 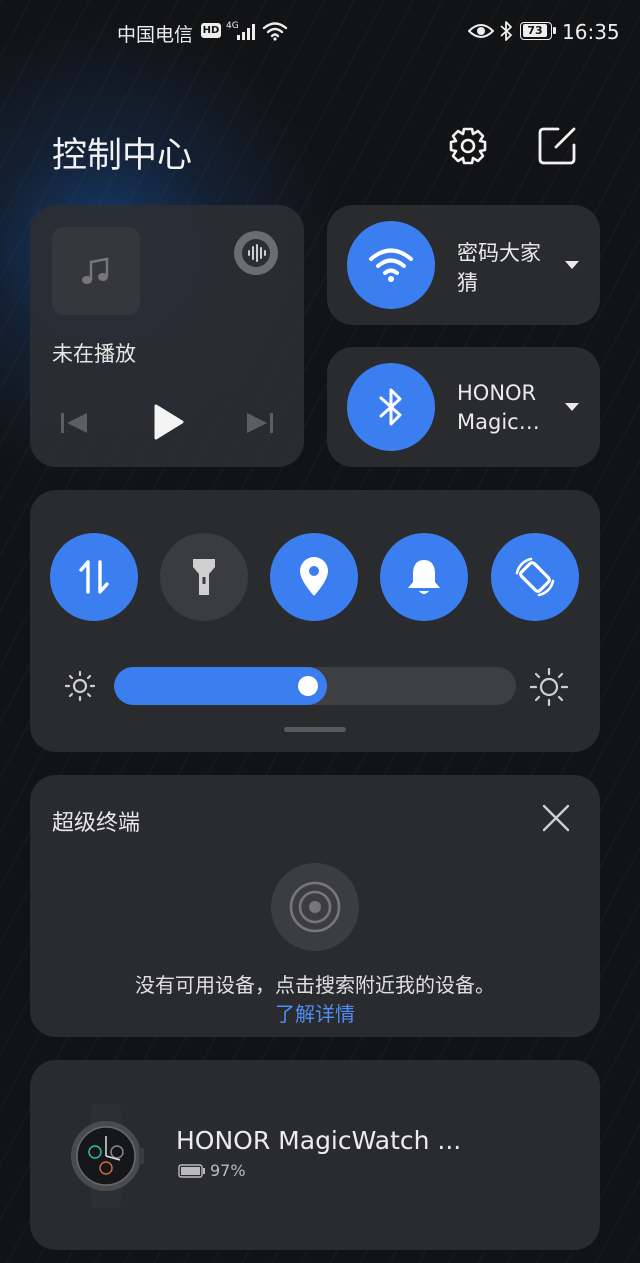 What do you see at coordinates (315, 985) in the screenshot?
I see `no-device-message: 没有可用设备，点击搜索附近我的设备。` at bounding box center [315, 985].